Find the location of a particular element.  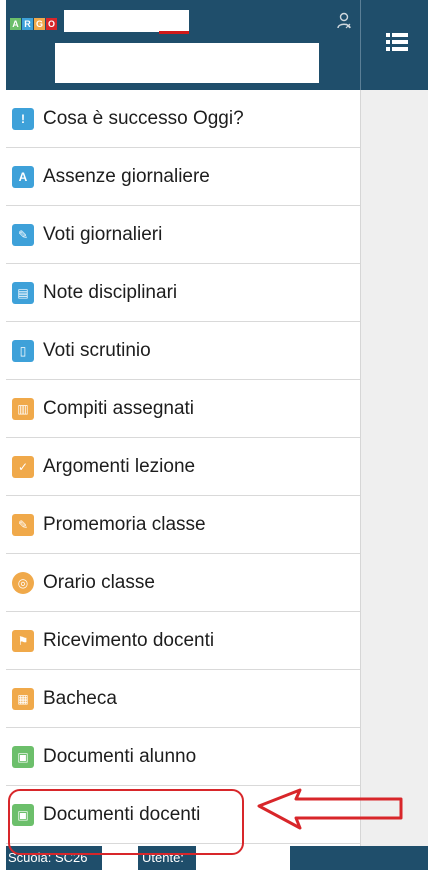

menu-item-ricevimento-docenti: ⚑ Ricevimento docenti is located at coordinates (183, 641).